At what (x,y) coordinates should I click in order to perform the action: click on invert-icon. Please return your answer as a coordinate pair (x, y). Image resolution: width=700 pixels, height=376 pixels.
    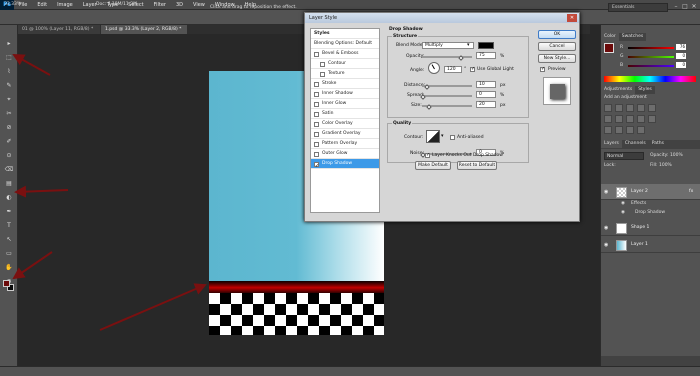
    Looking at the image, I should click on (608, 130).